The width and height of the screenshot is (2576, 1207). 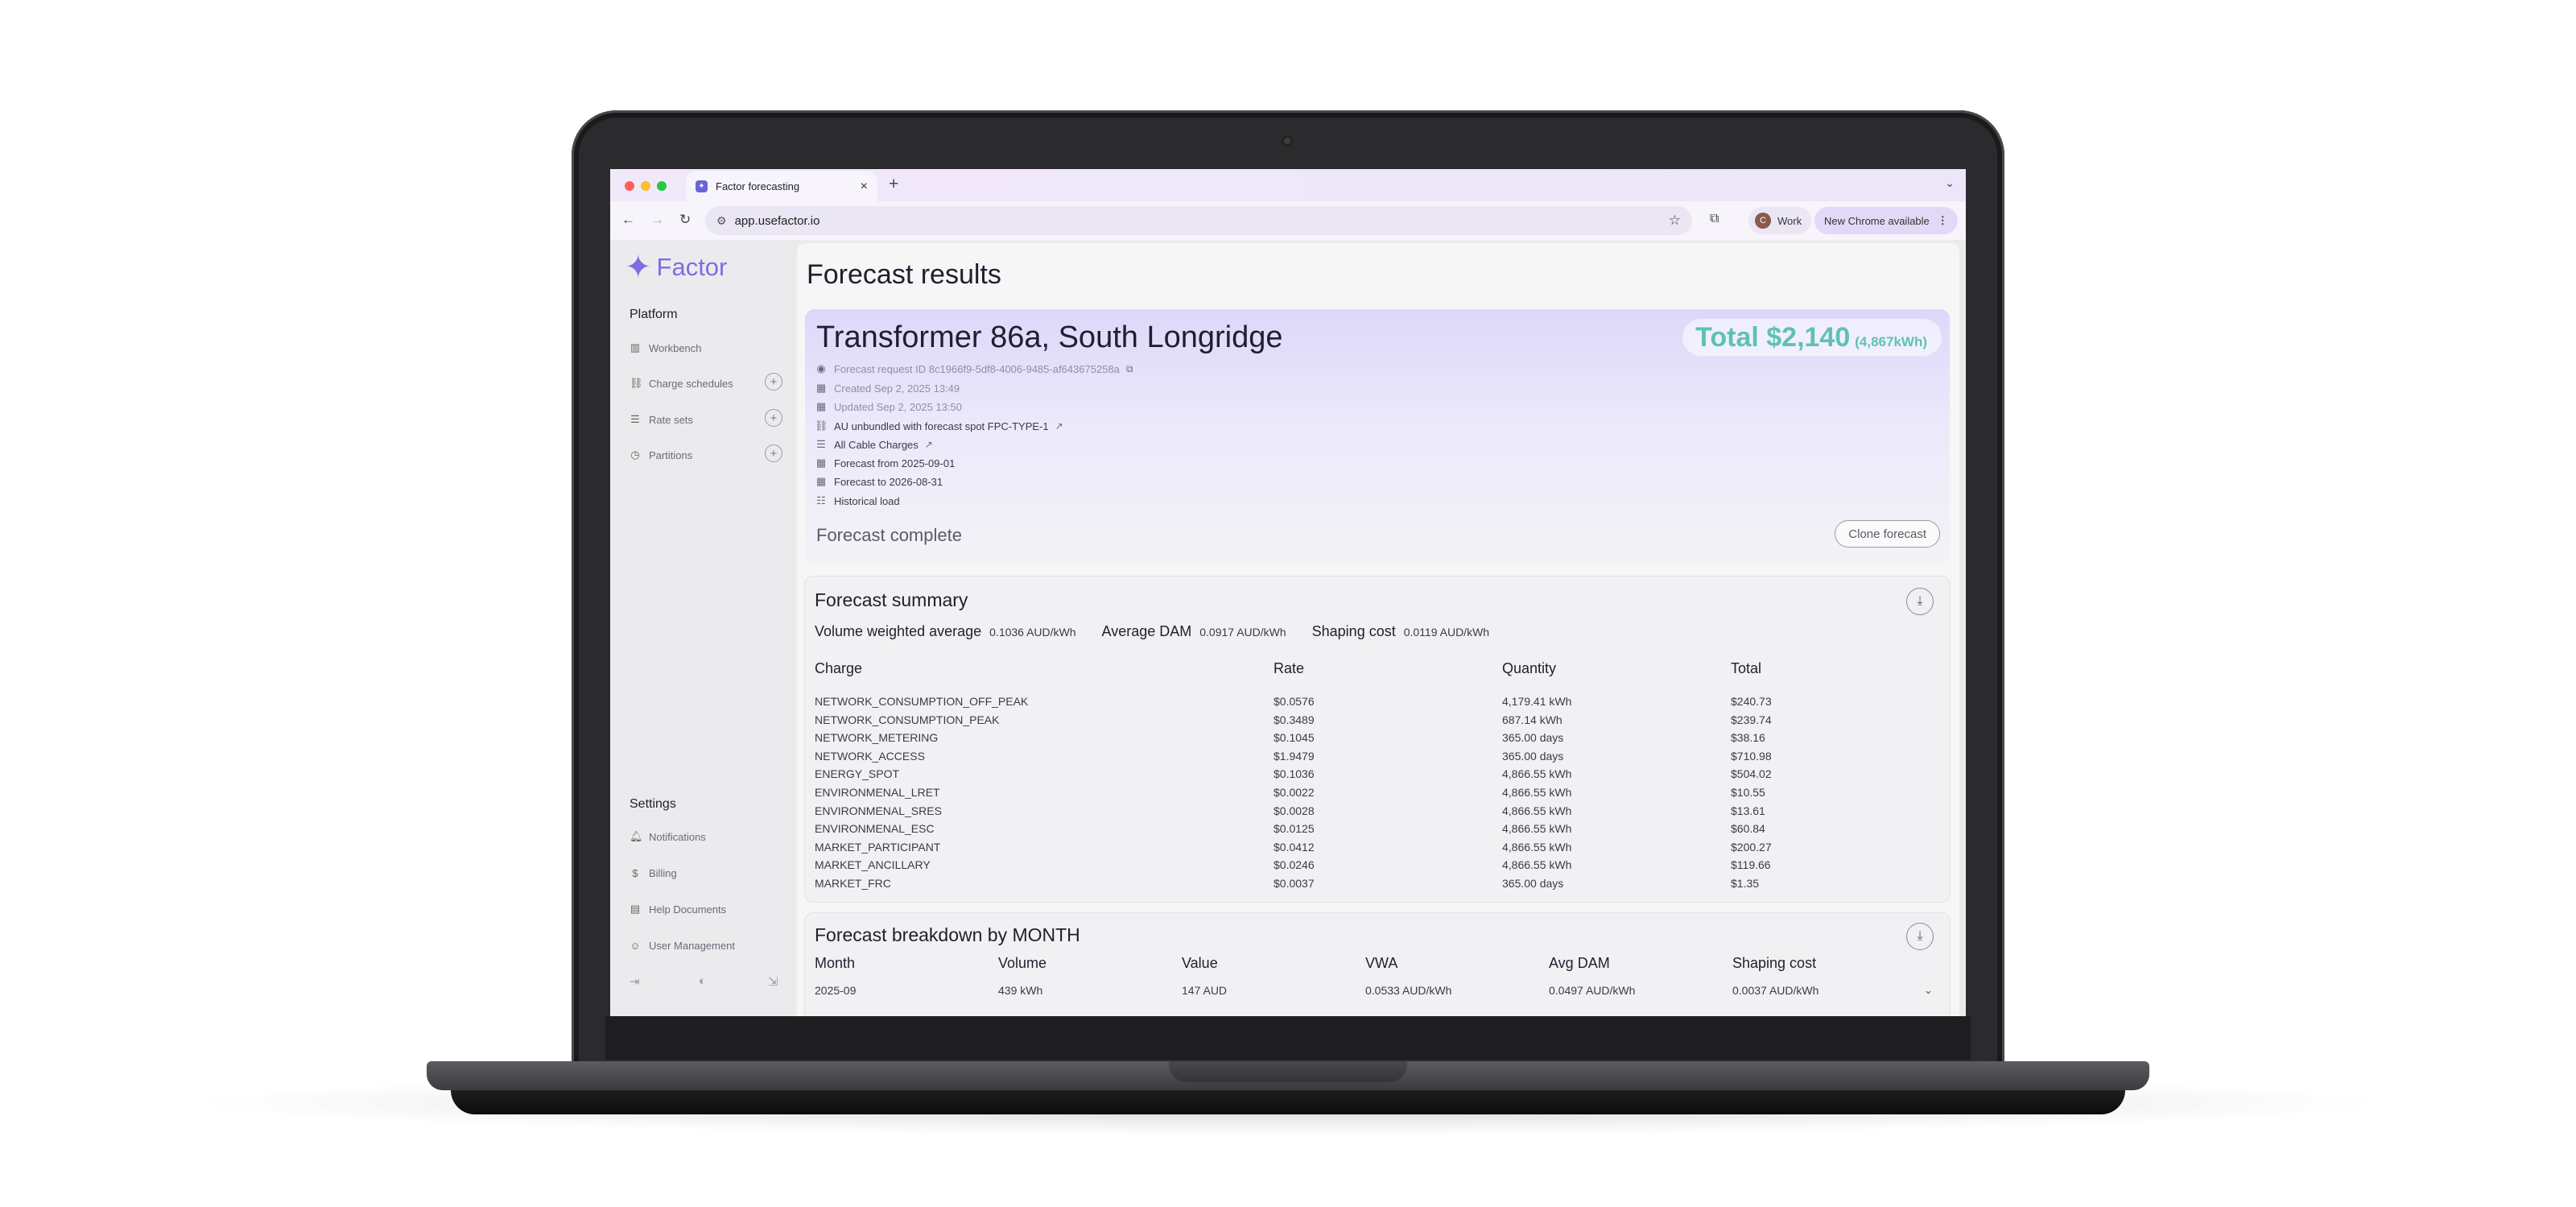 I want to click on sidebar-item-help-documents: ▤ Help Documents, so click(x=706, y=909).